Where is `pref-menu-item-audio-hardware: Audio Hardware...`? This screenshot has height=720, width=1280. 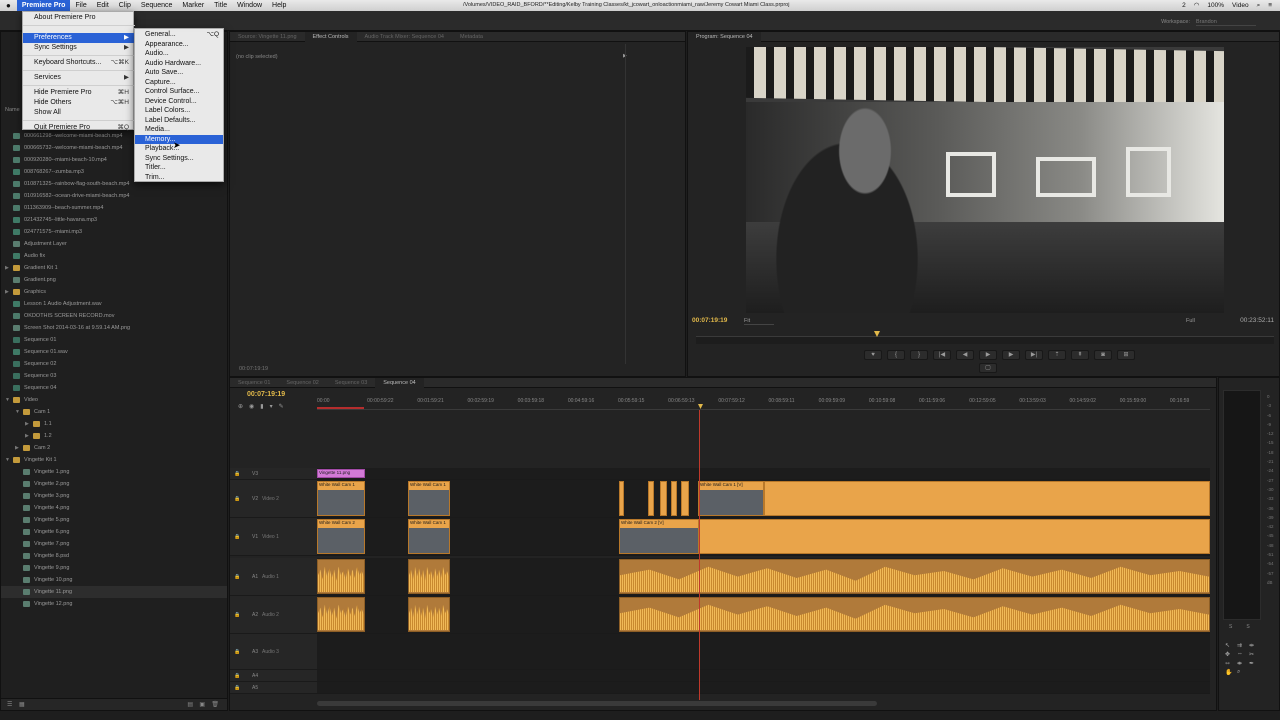
pref-menu-item-audio-hardware: Audio Hardware... is located at coordinates (179, 64).